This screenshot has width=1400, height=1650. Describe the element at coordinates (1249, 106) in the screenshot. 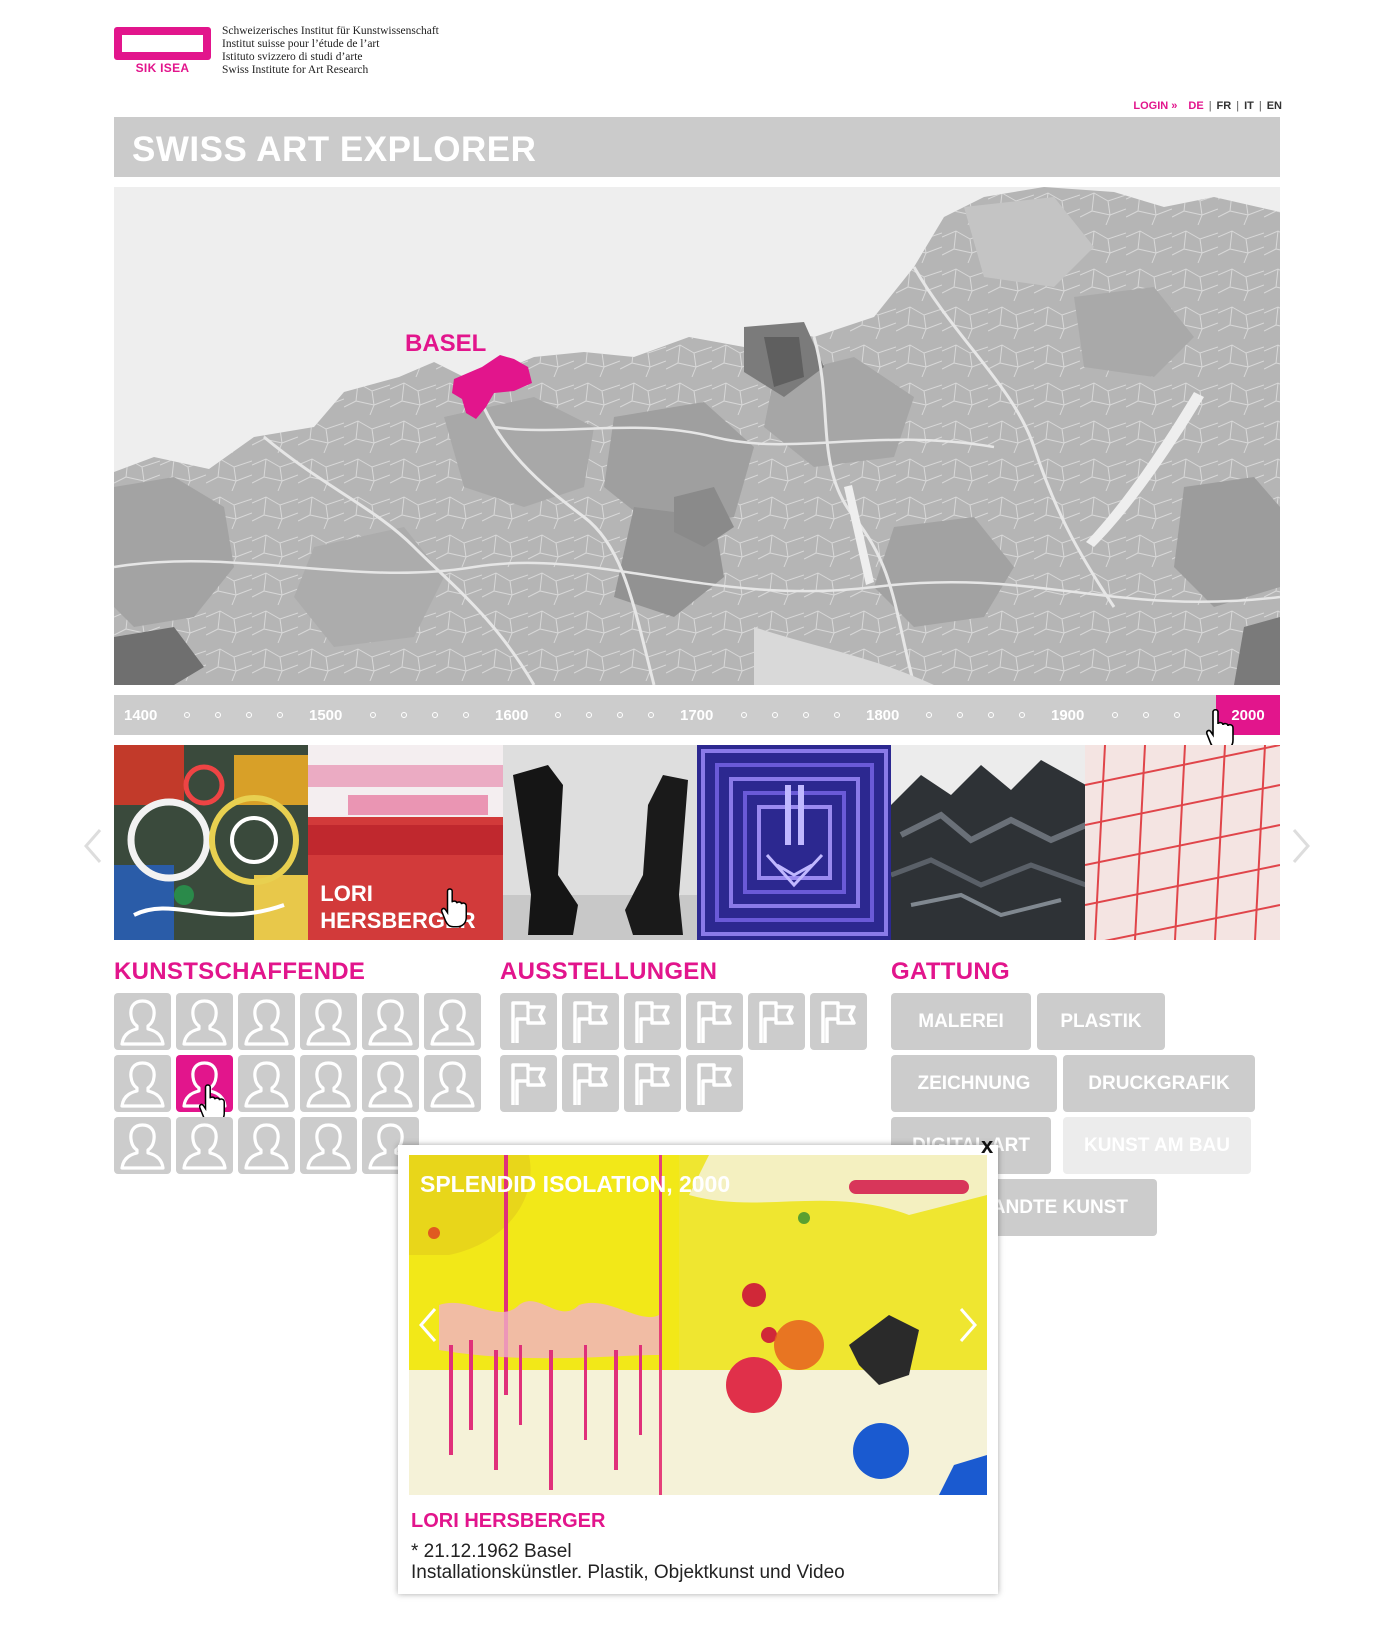

I see `lang-it: IT` at that location.